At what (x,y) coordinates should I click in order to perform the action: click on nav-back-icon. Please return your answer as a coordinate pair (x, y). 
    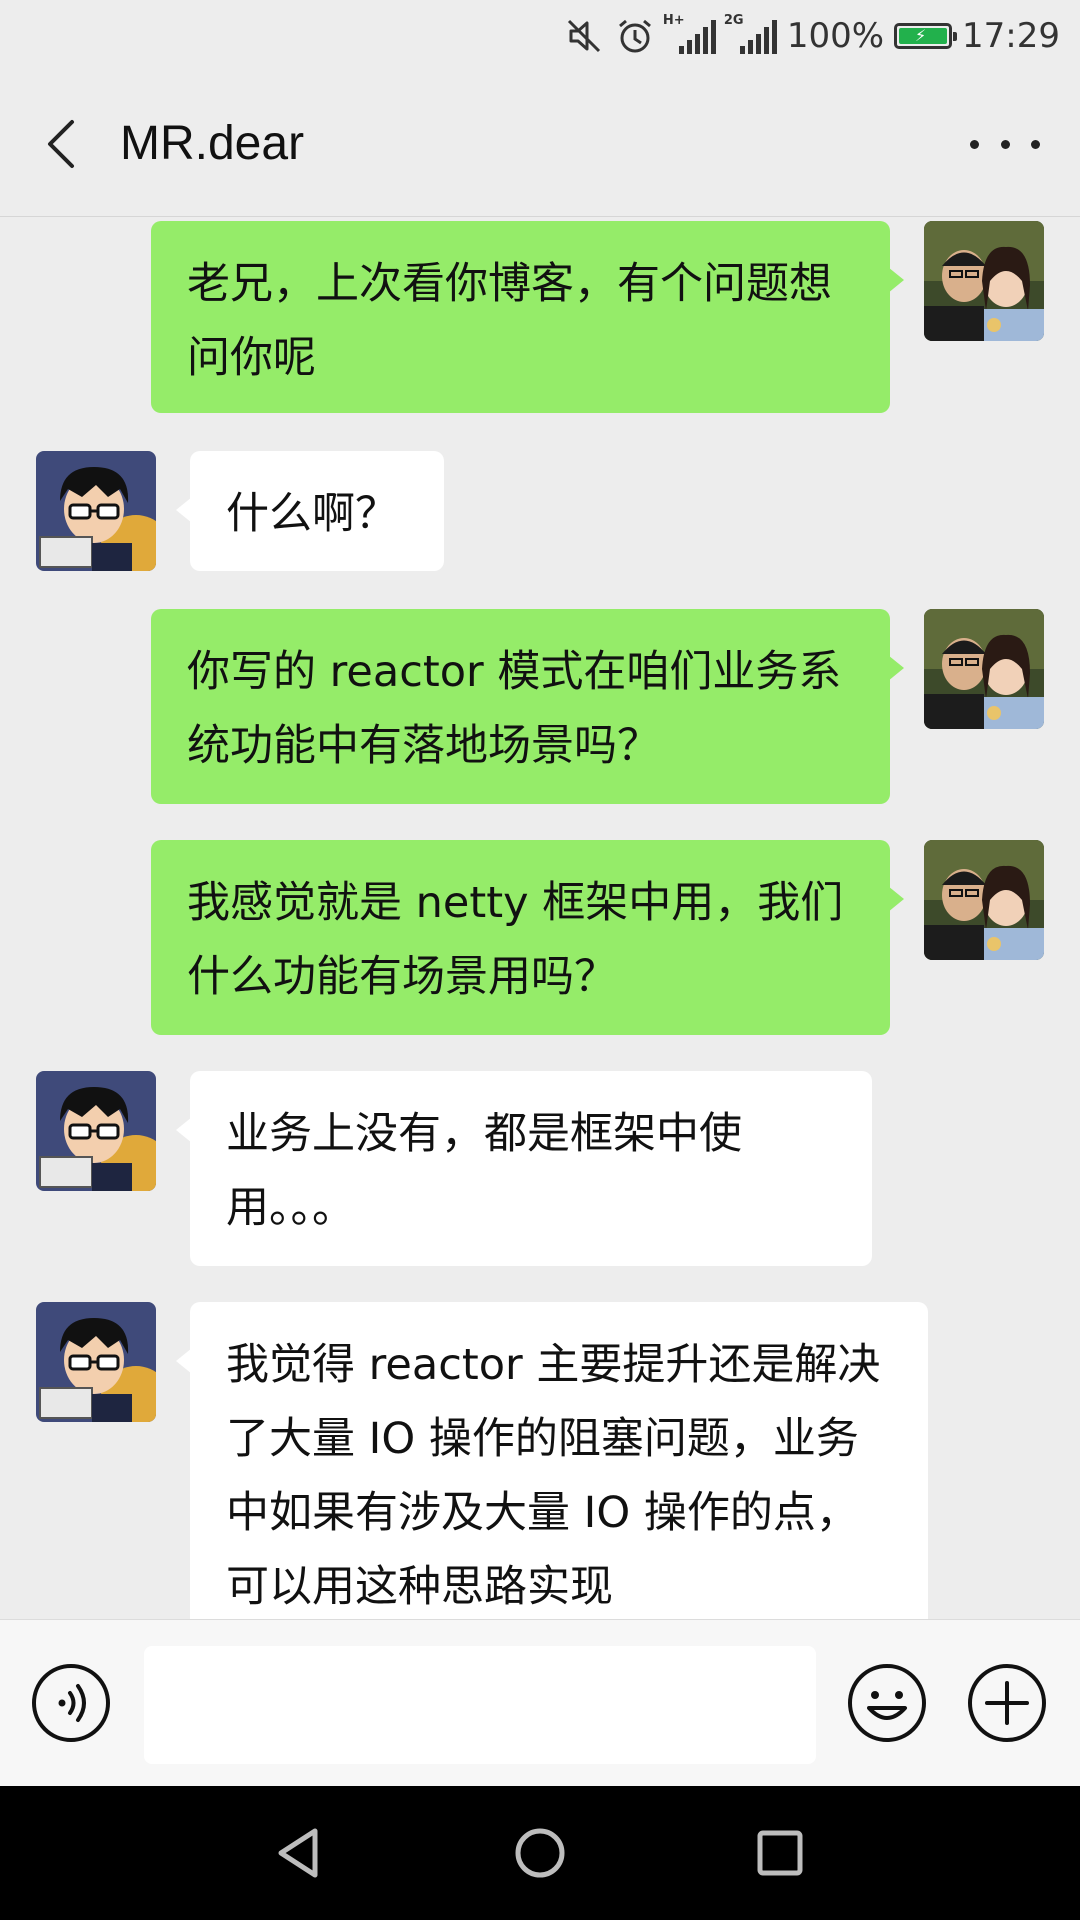
    Looking at the image, I should click on (299, 1853).